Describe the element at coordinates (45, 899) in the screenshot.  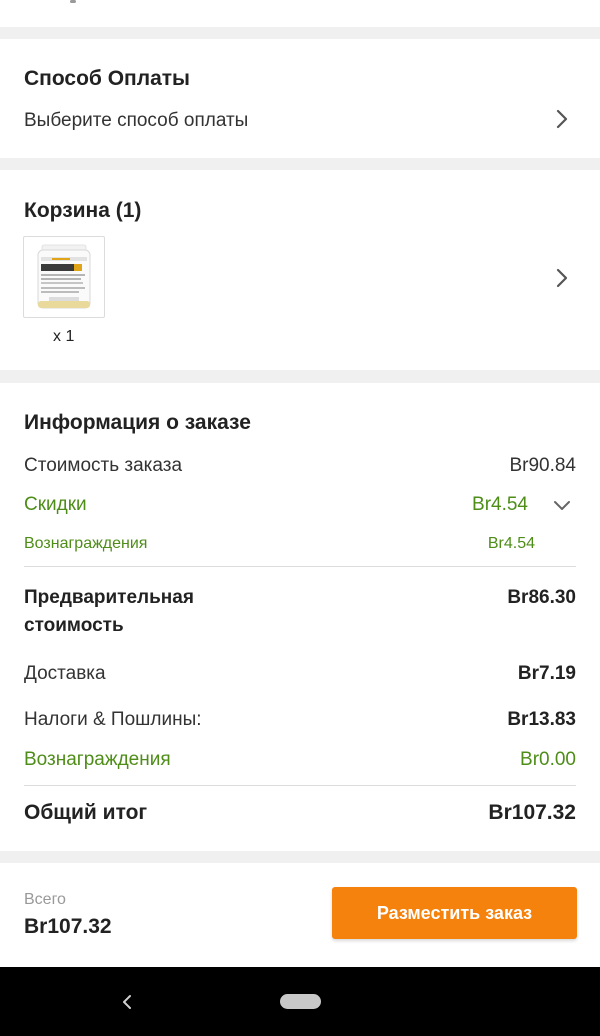
I see `footer-total-label: Всего` at that location.